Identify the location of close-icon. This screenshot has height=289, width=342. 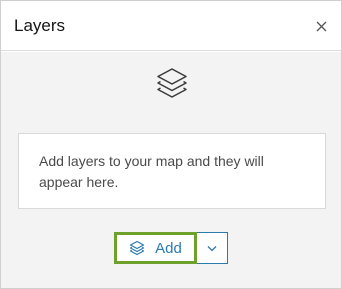
(321, 26).